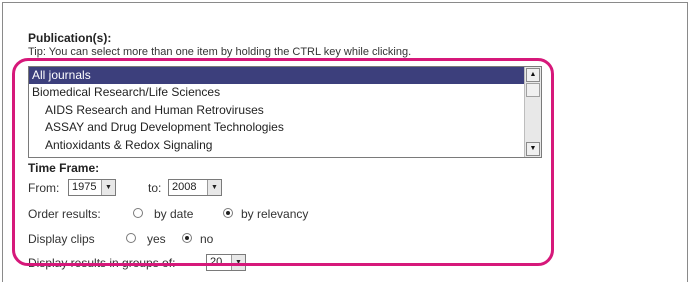  I want to click on from-year-value: 1975, so click(84, 187).